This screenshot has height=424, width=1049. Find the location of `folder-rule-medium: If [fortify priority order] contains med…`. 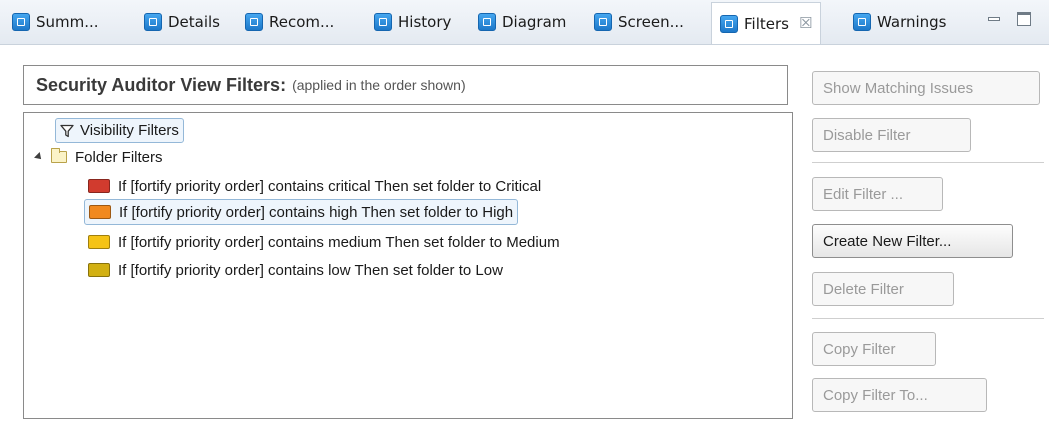

folder-rule-medium: If [fortify priority order] contains med… is located at coordinates (324, 242).